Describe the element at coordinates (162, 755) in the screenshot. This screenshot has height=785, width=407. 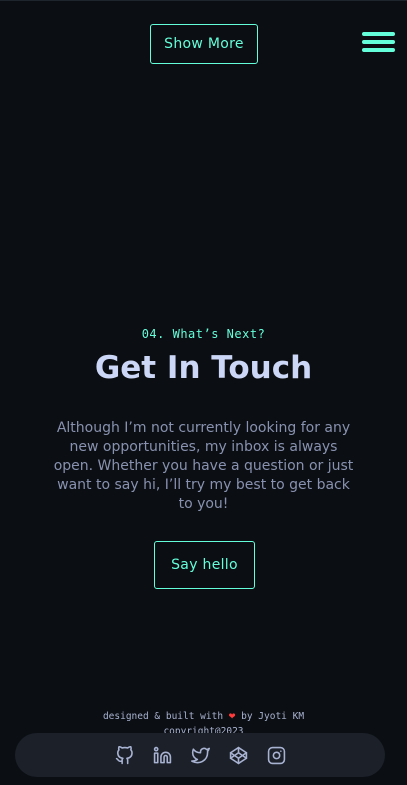
I see `linkedin-icon` at that location.